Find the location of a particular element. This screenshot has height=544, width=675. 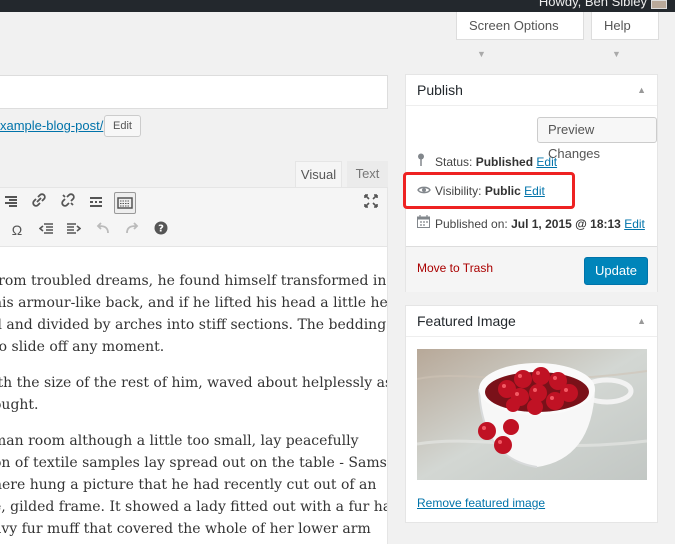

unlink-icon is located at coordinates (68, 203).